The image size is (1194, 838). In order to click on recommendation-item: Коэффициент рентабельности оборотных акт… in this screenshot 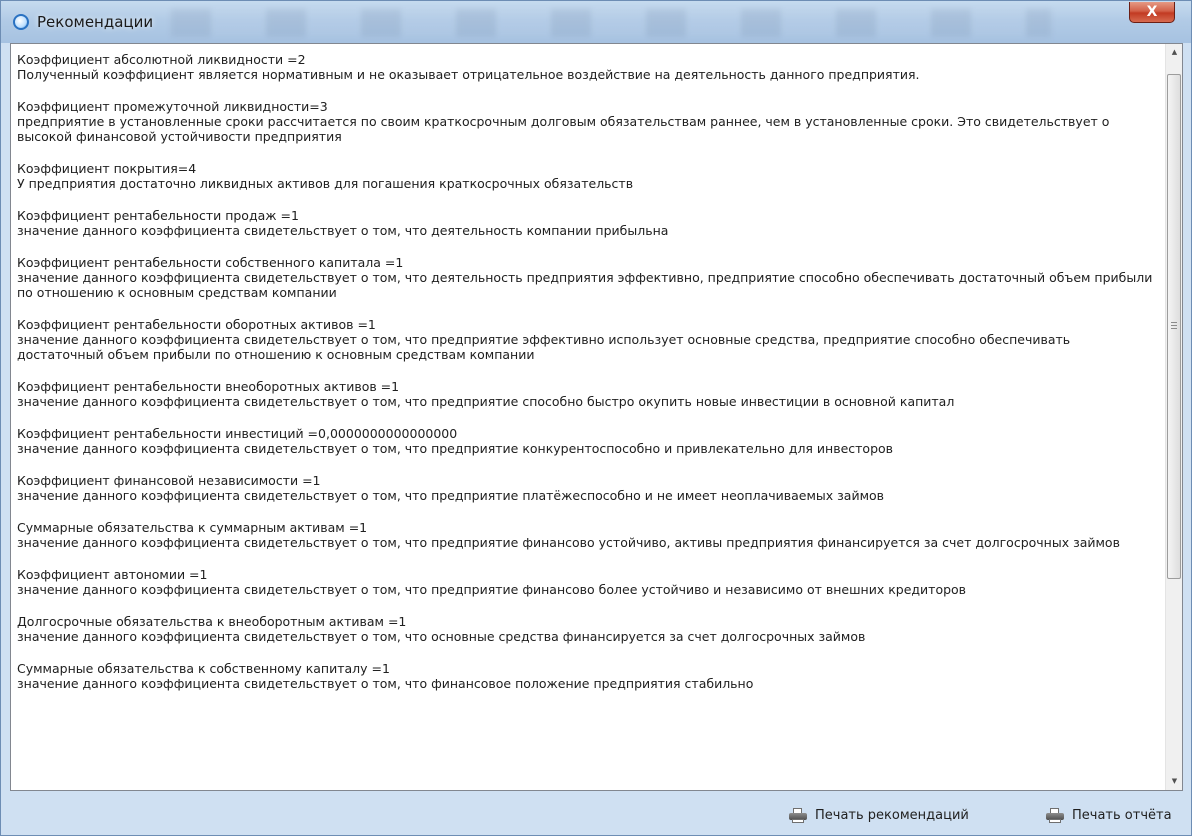, I will do `click(587, 339)`.